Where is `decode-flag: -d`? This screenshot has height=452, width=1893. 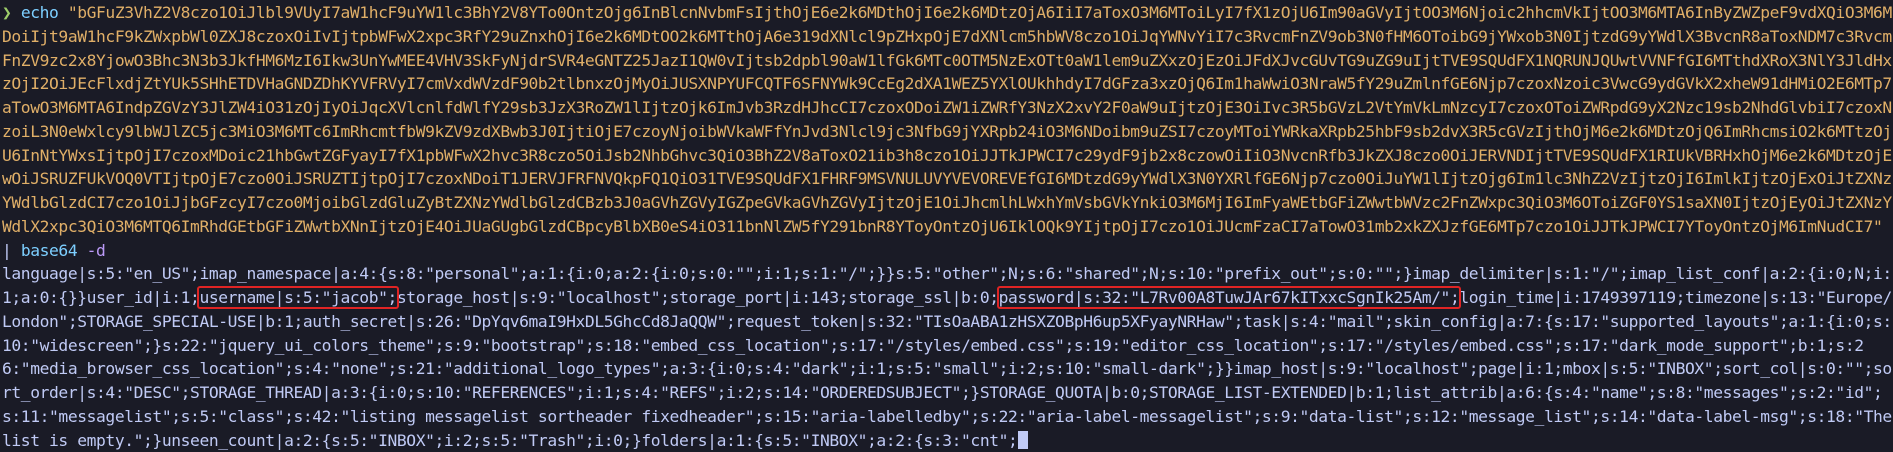 decode-flag: -d is located at coordinates (96, 250).